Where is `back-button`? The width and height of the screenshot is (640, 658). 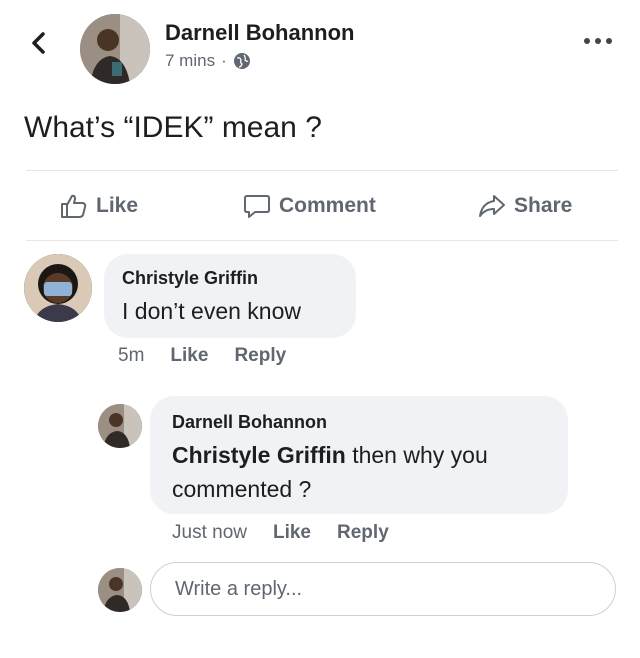
back-button is located at coordinates (39, 43).